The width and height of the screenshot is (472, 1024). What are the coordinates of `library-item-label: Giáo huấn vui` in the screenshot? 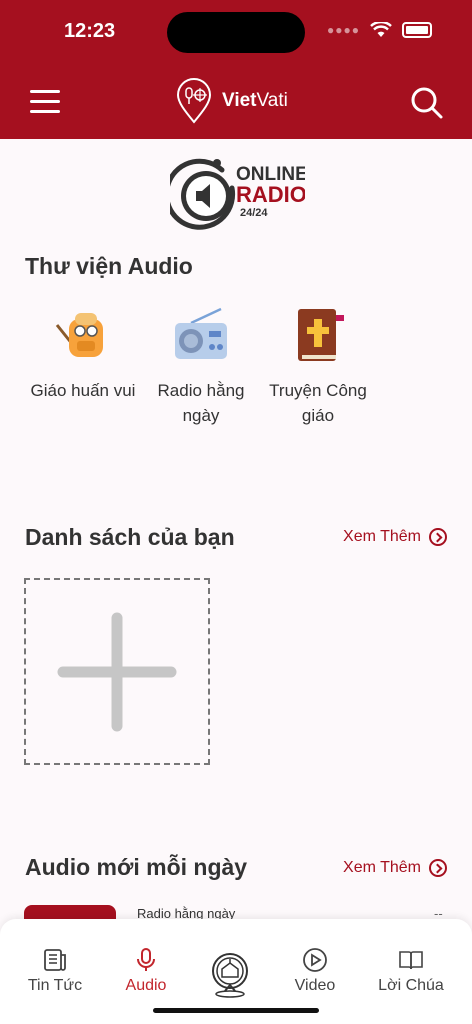 It's located at (83, 390).